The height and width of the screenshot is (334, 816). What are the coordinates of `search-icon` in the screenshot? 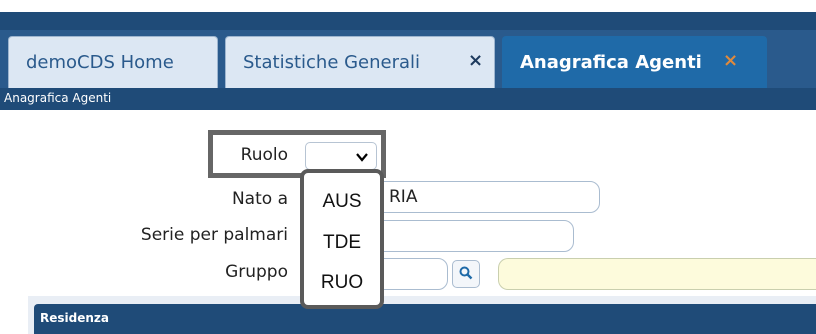 It's located at (466, 274).